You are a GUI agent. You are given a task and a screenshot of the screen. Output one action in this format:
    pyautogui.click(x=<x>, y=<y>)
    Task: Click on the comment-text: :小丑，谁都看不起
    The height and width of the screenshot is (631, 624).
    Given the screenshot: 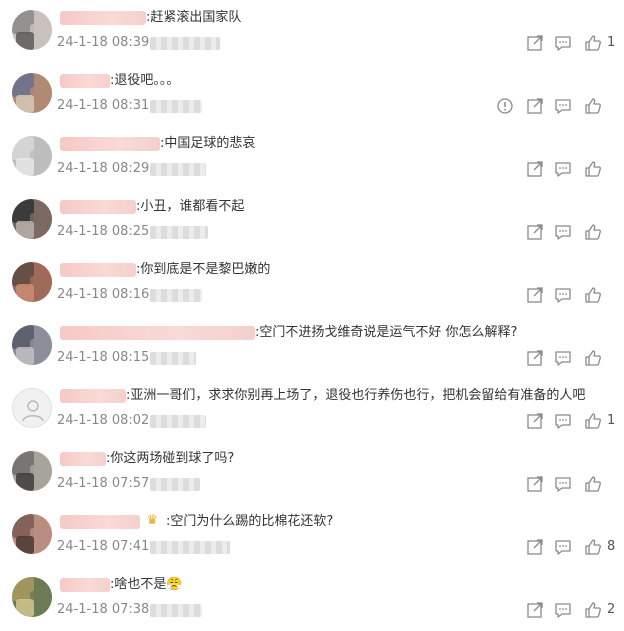 What is the action you would take?
    pyautogui.click(x=190, y=206)
    